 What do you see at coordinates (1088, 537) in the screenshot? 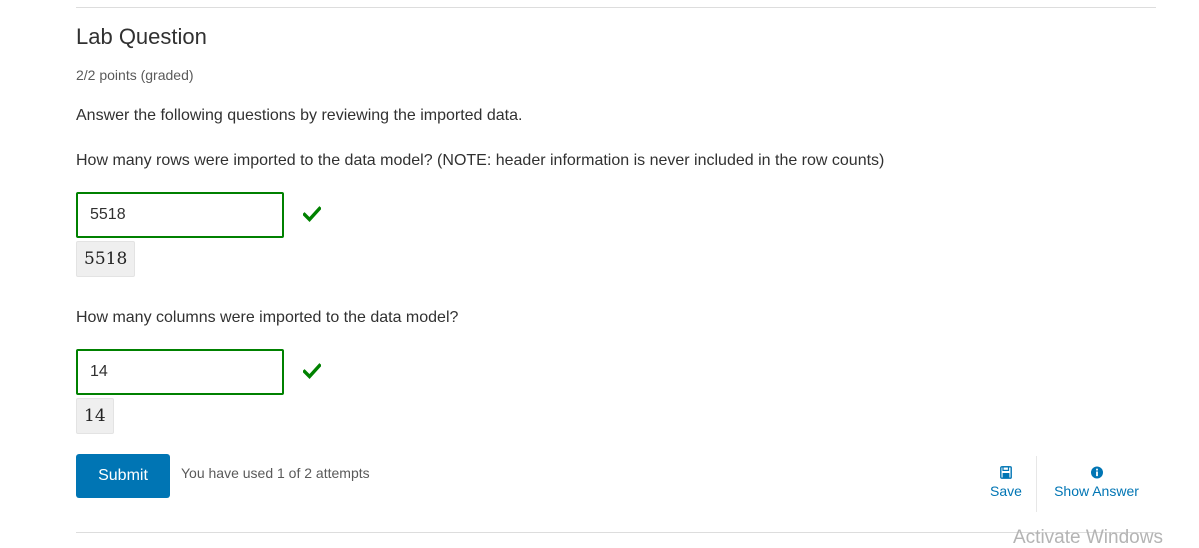
I see `activate-windows-watermark: Activate Windows` at bounding box center [1088, 537].